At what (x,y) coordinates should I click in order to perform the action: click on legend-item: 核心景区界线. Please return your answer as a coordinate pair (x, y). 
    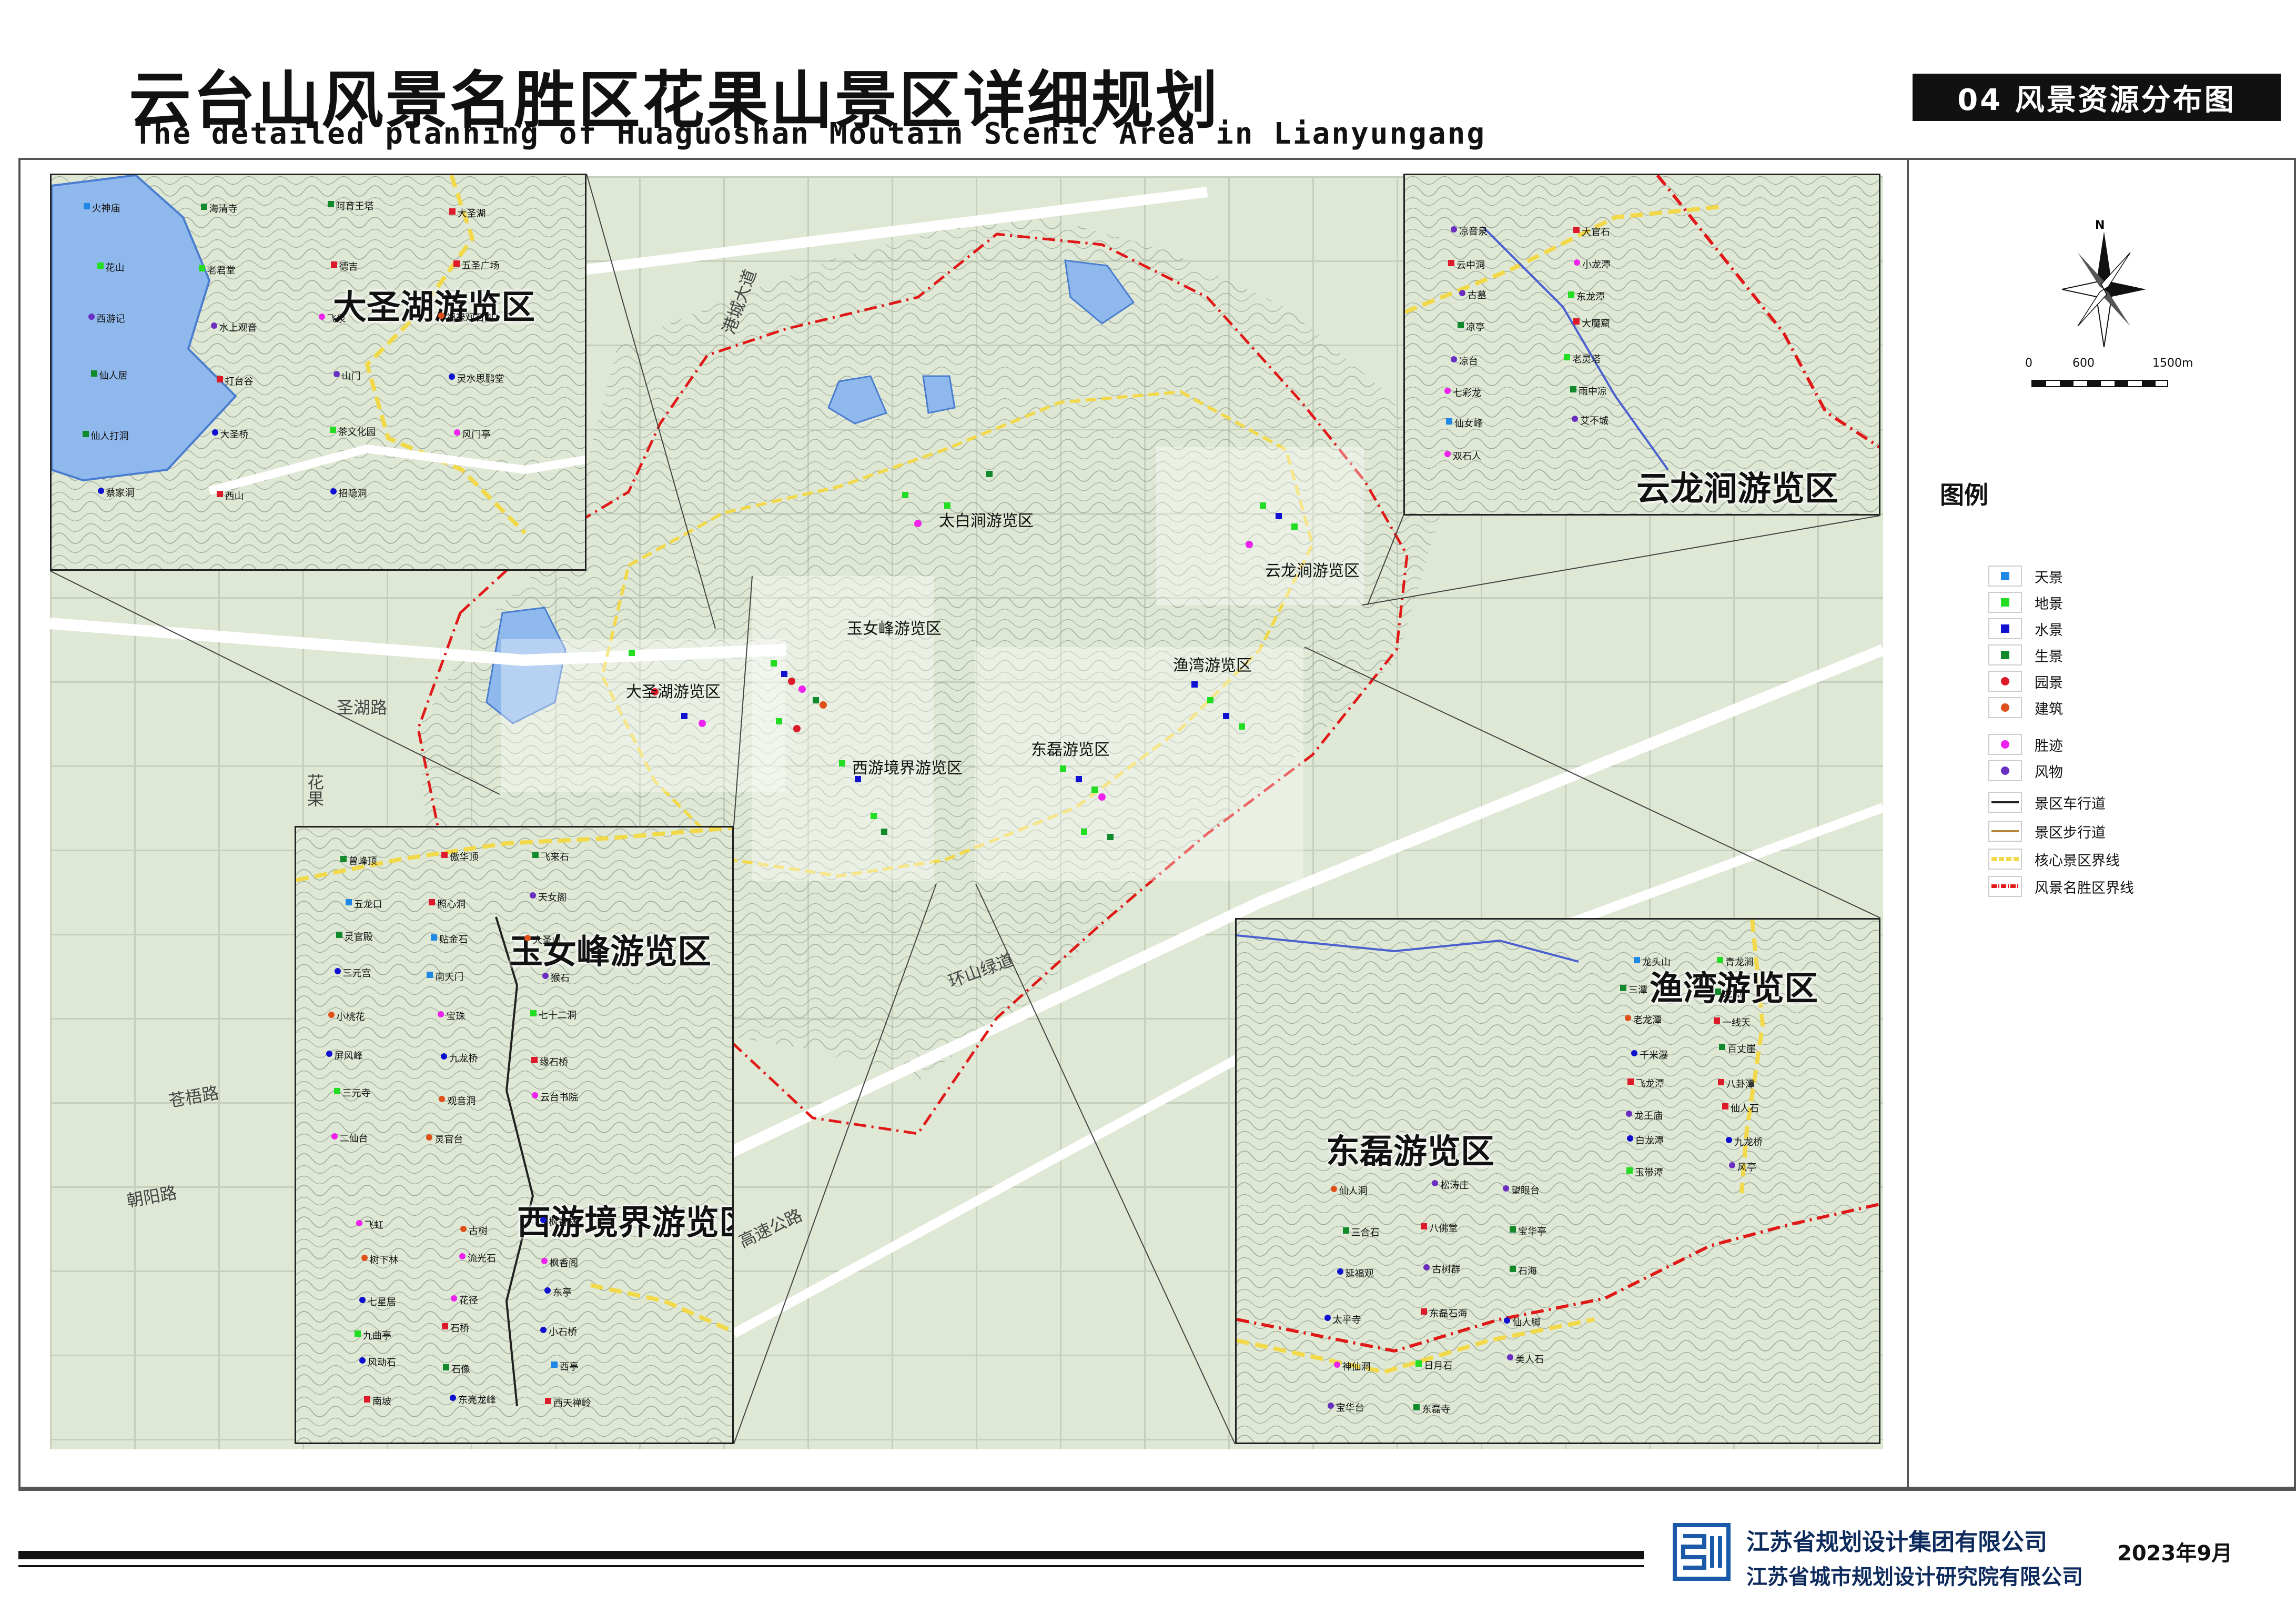
    Looking at the image, I should click on (2054, 859).